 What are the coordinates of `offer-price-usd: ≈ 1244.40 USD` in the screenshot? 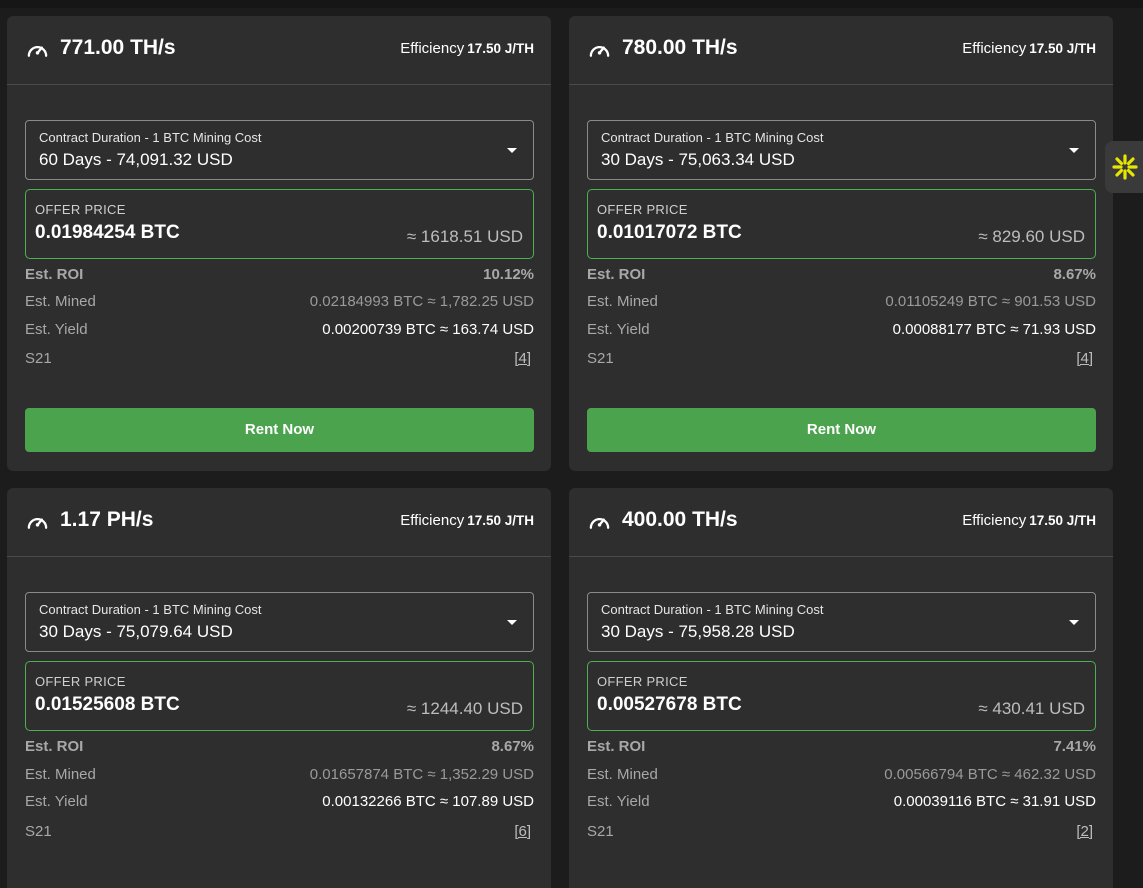 It's located at (464, 708).